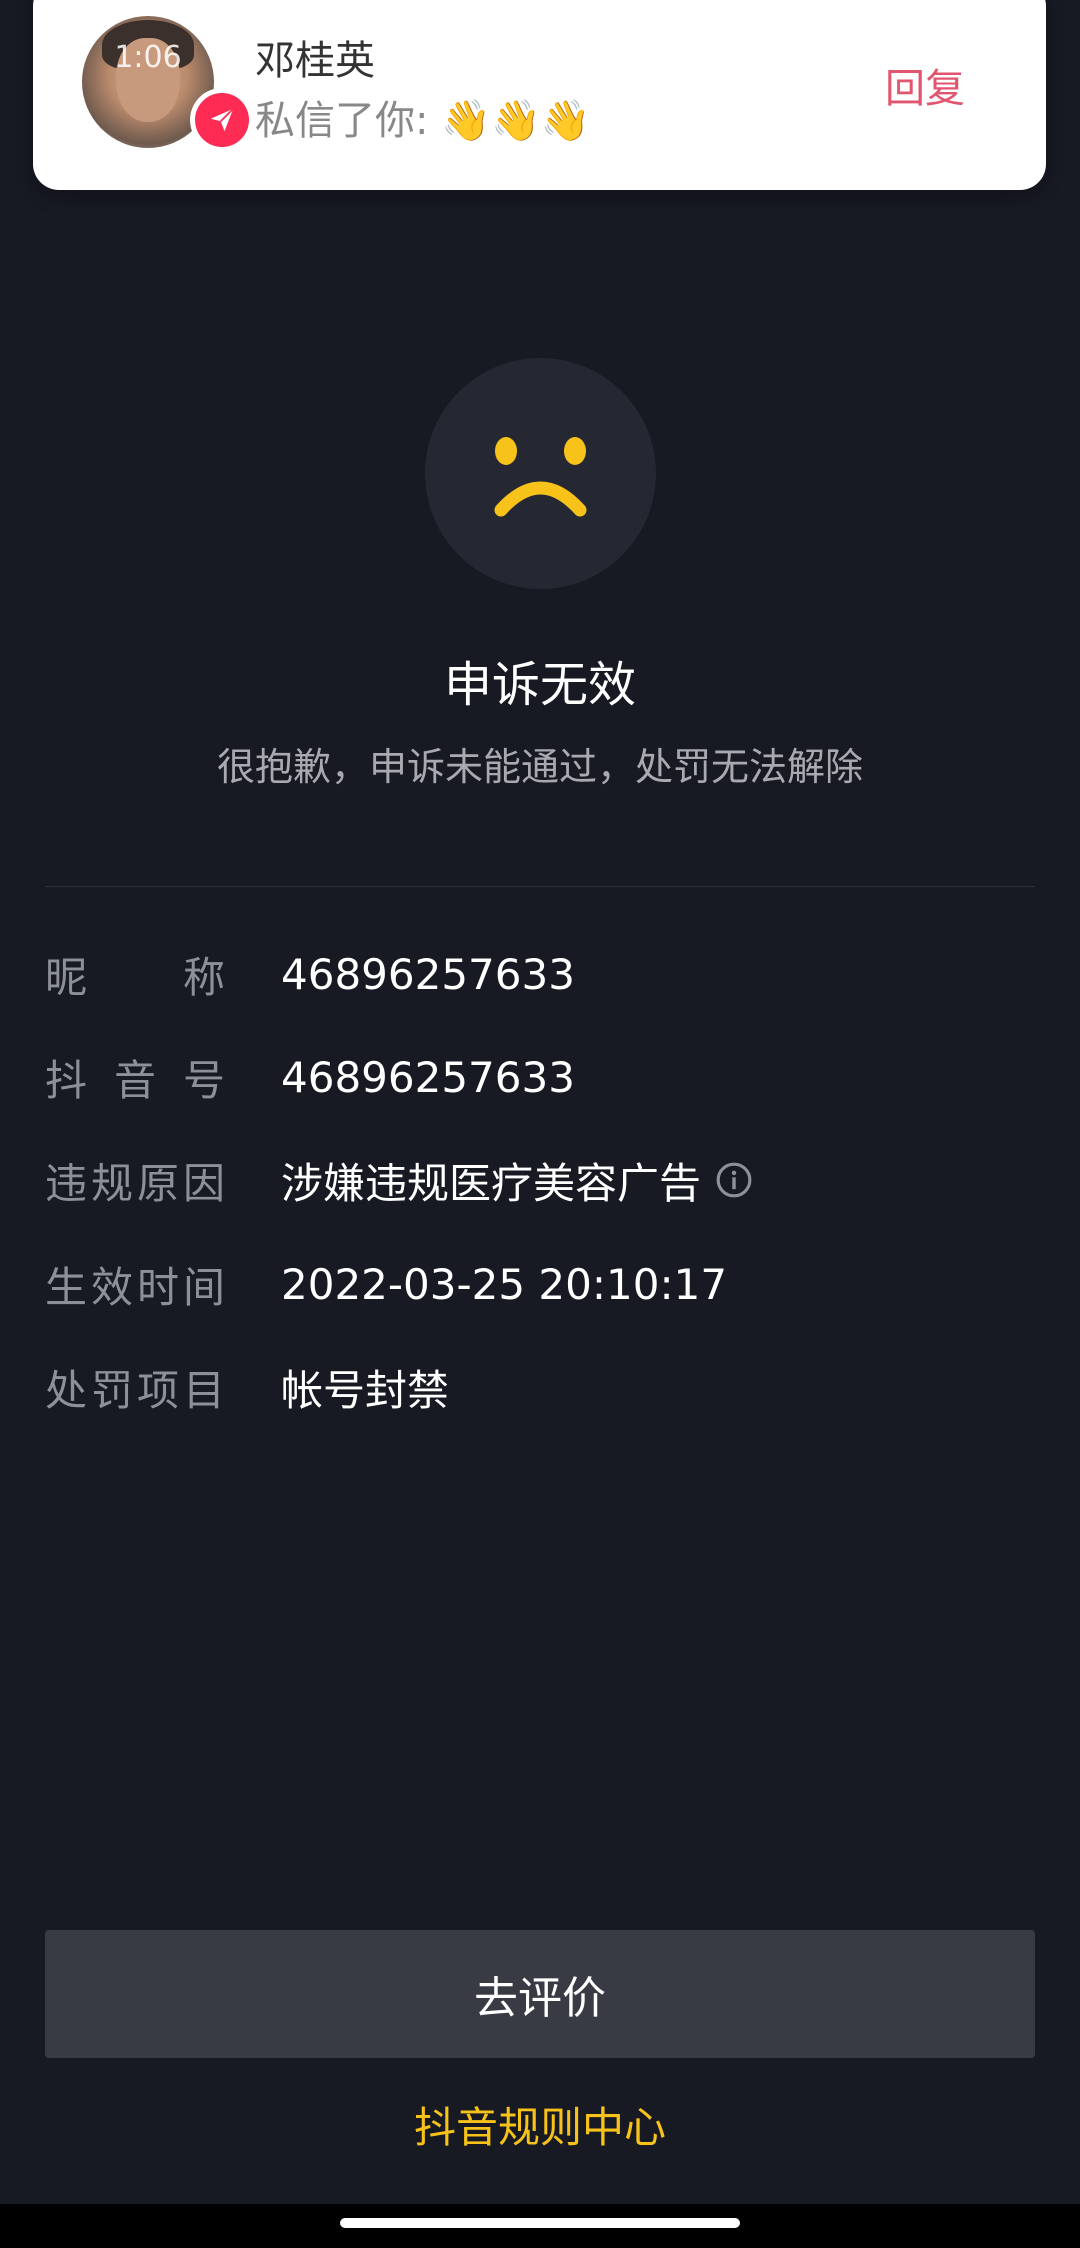  I want to click on detail-label: 抖音号, so click(135, 1080).